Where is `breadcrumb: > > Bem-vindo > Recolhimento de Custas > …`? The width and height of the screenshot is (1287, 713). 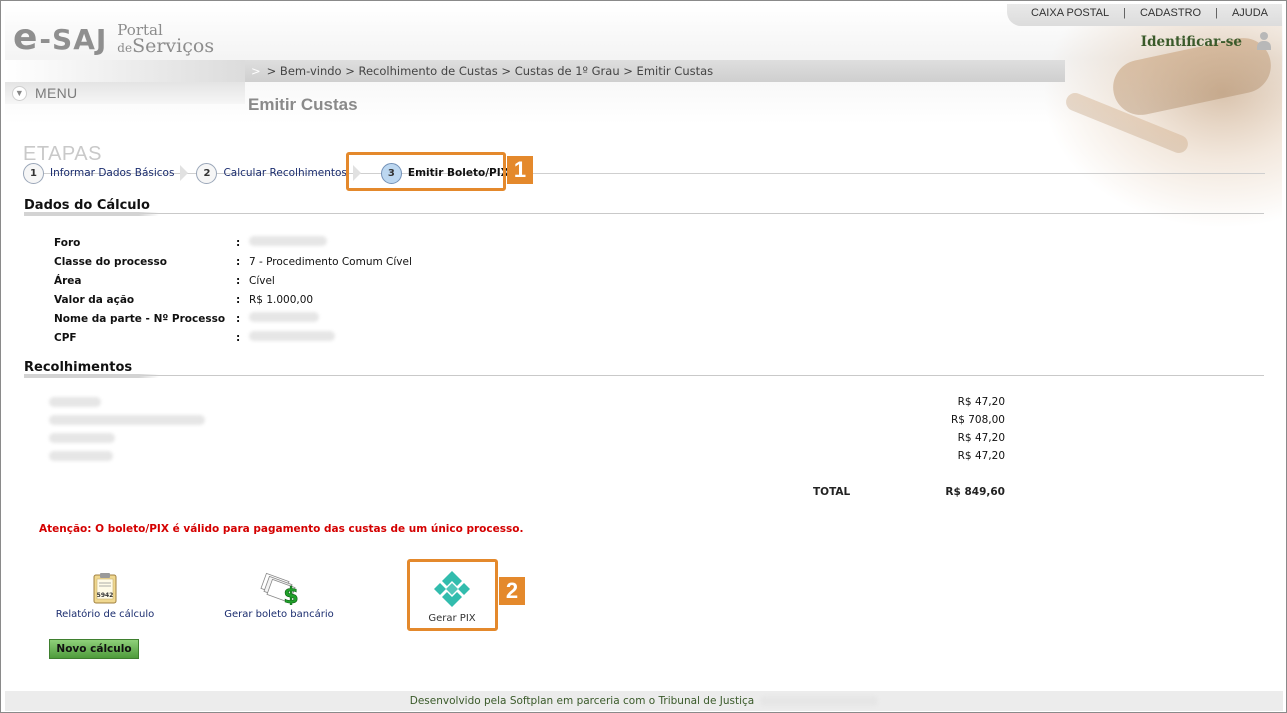 breadcrumb: > > Bem-vindo > Recolhimento de Custas > … is located at coordinates (482, 71).